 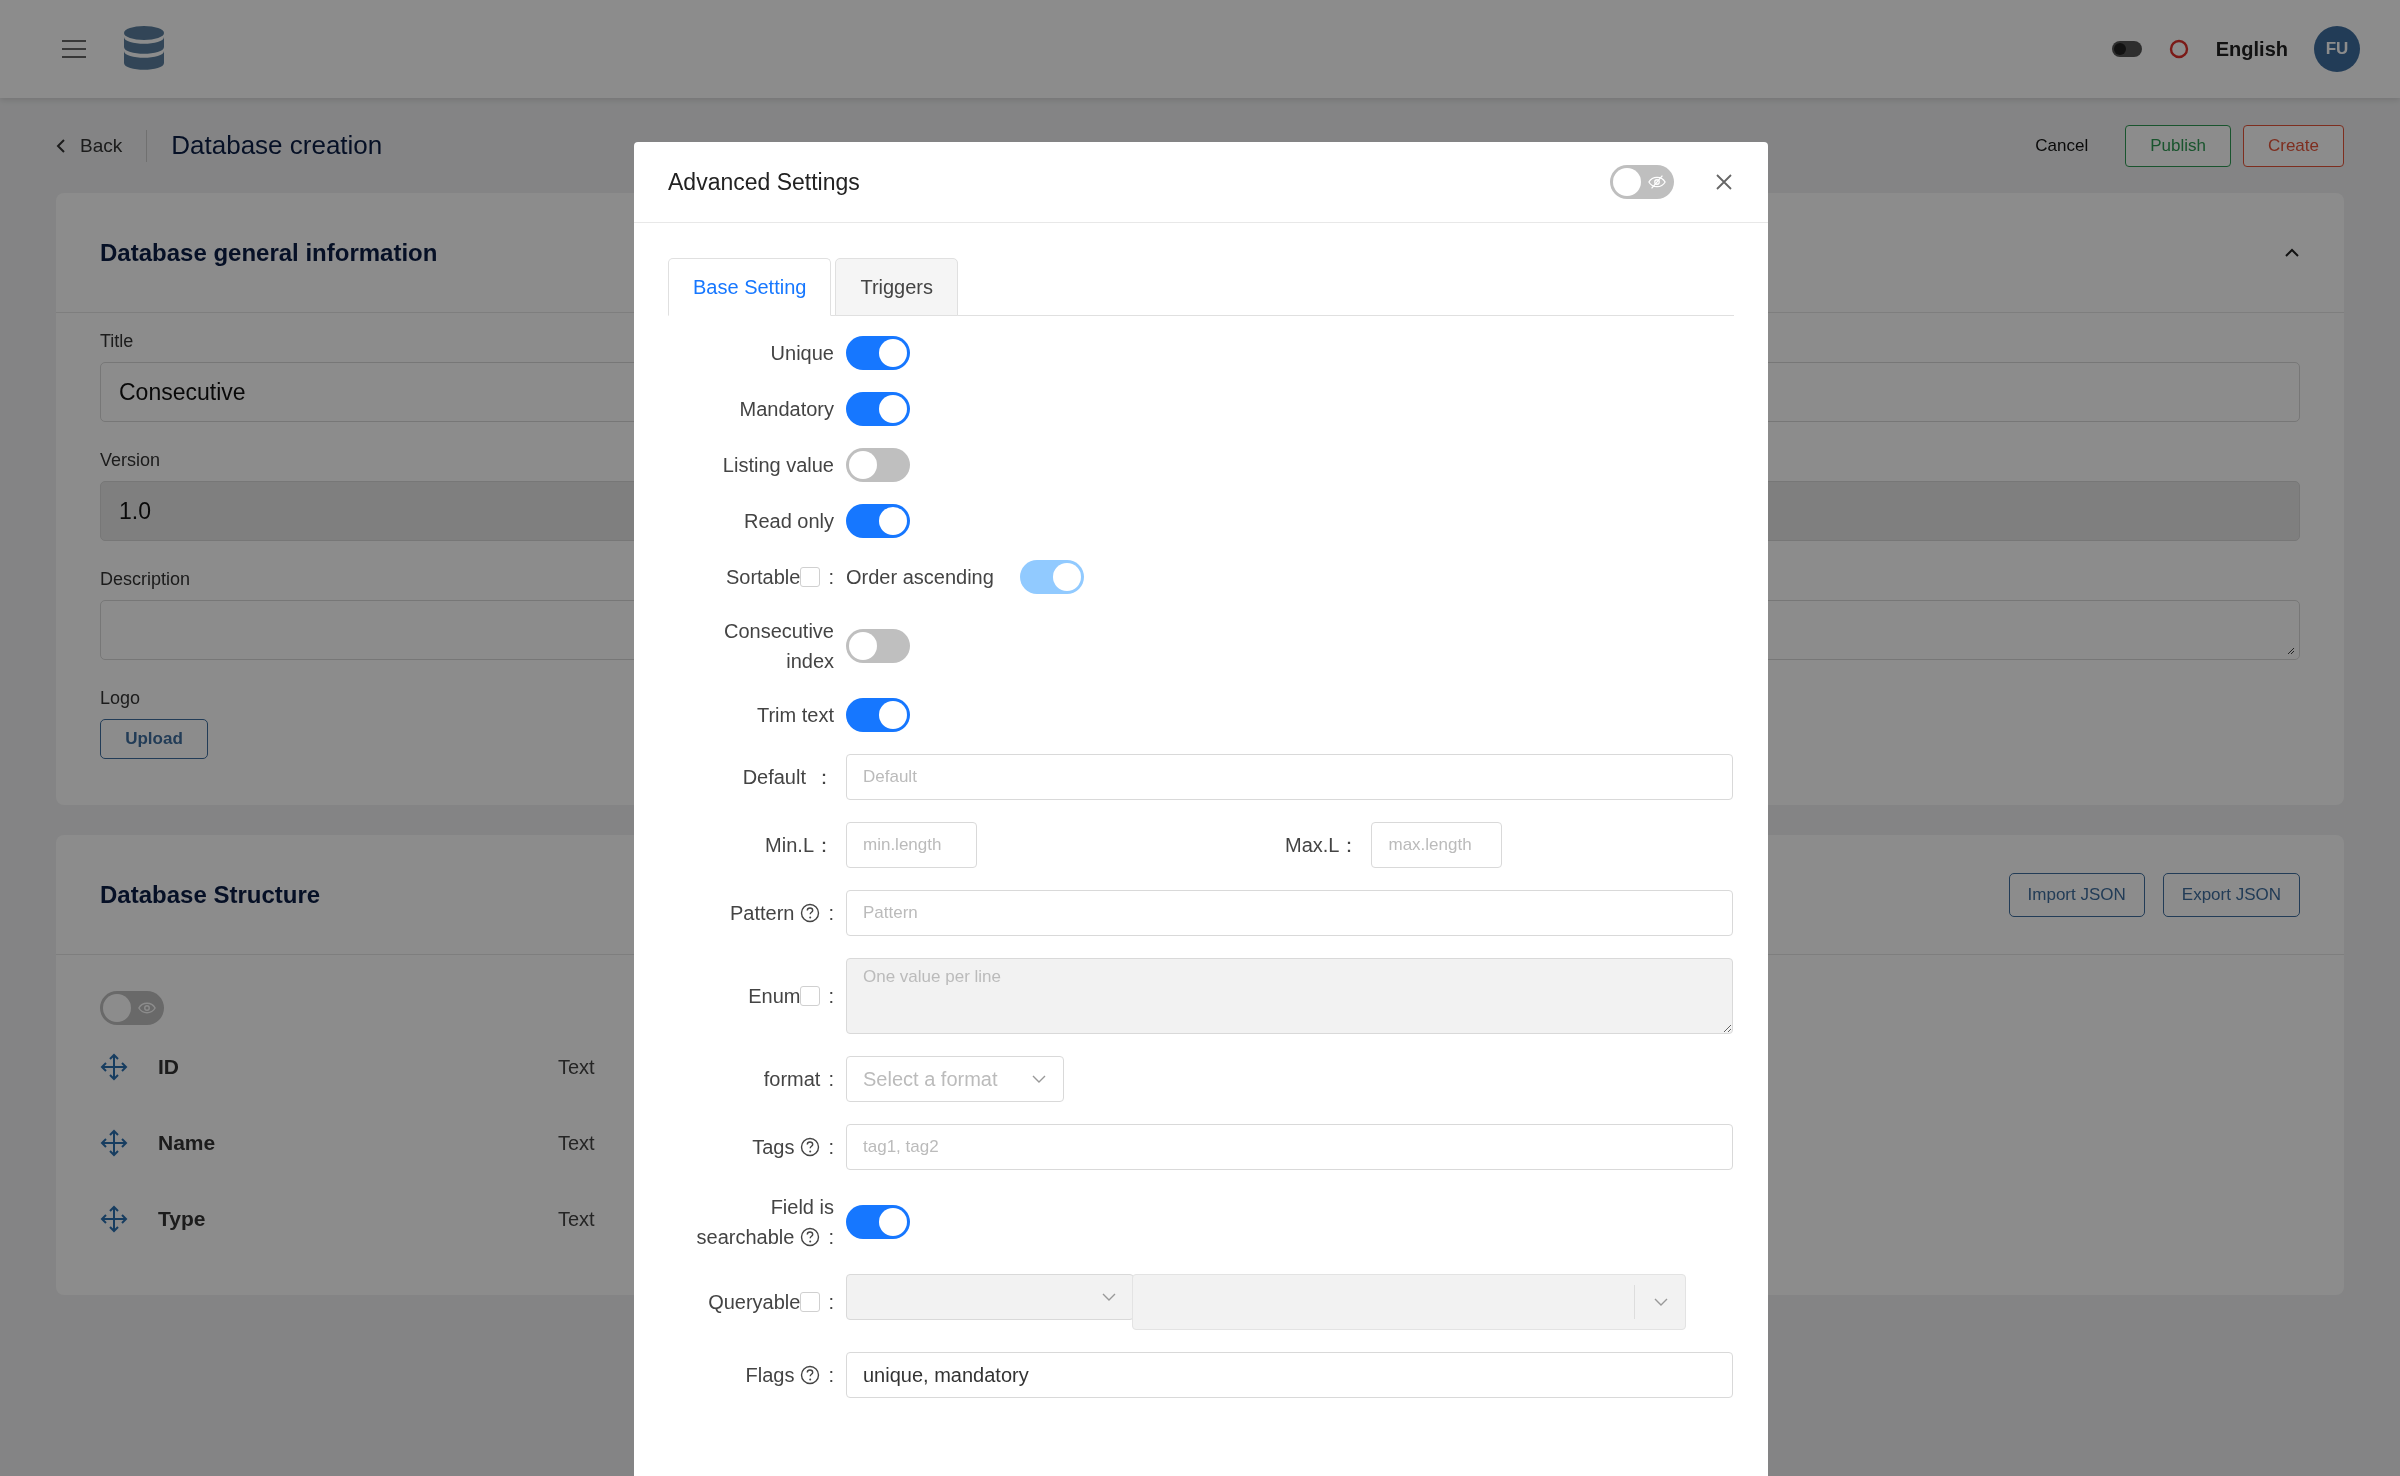 I want to click on tab: Triggers, so click(x=897, y=287).